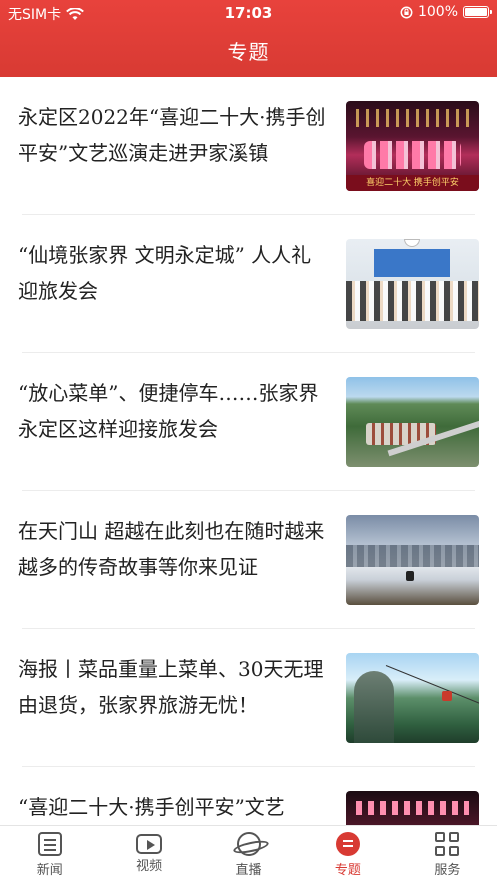 Image resolution: width=497 pixels, height=883 pixels. Describe the element at coordinates (49, 844) in the screenshot. I see `news-icon` at that location.